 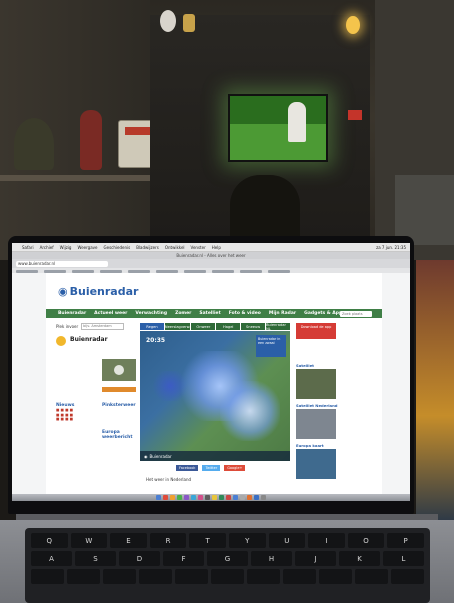 What do you see at coordinates (89, 339) in the screenshot?
I see `weather-title: Buienradar` at bounding box center [89, 339].